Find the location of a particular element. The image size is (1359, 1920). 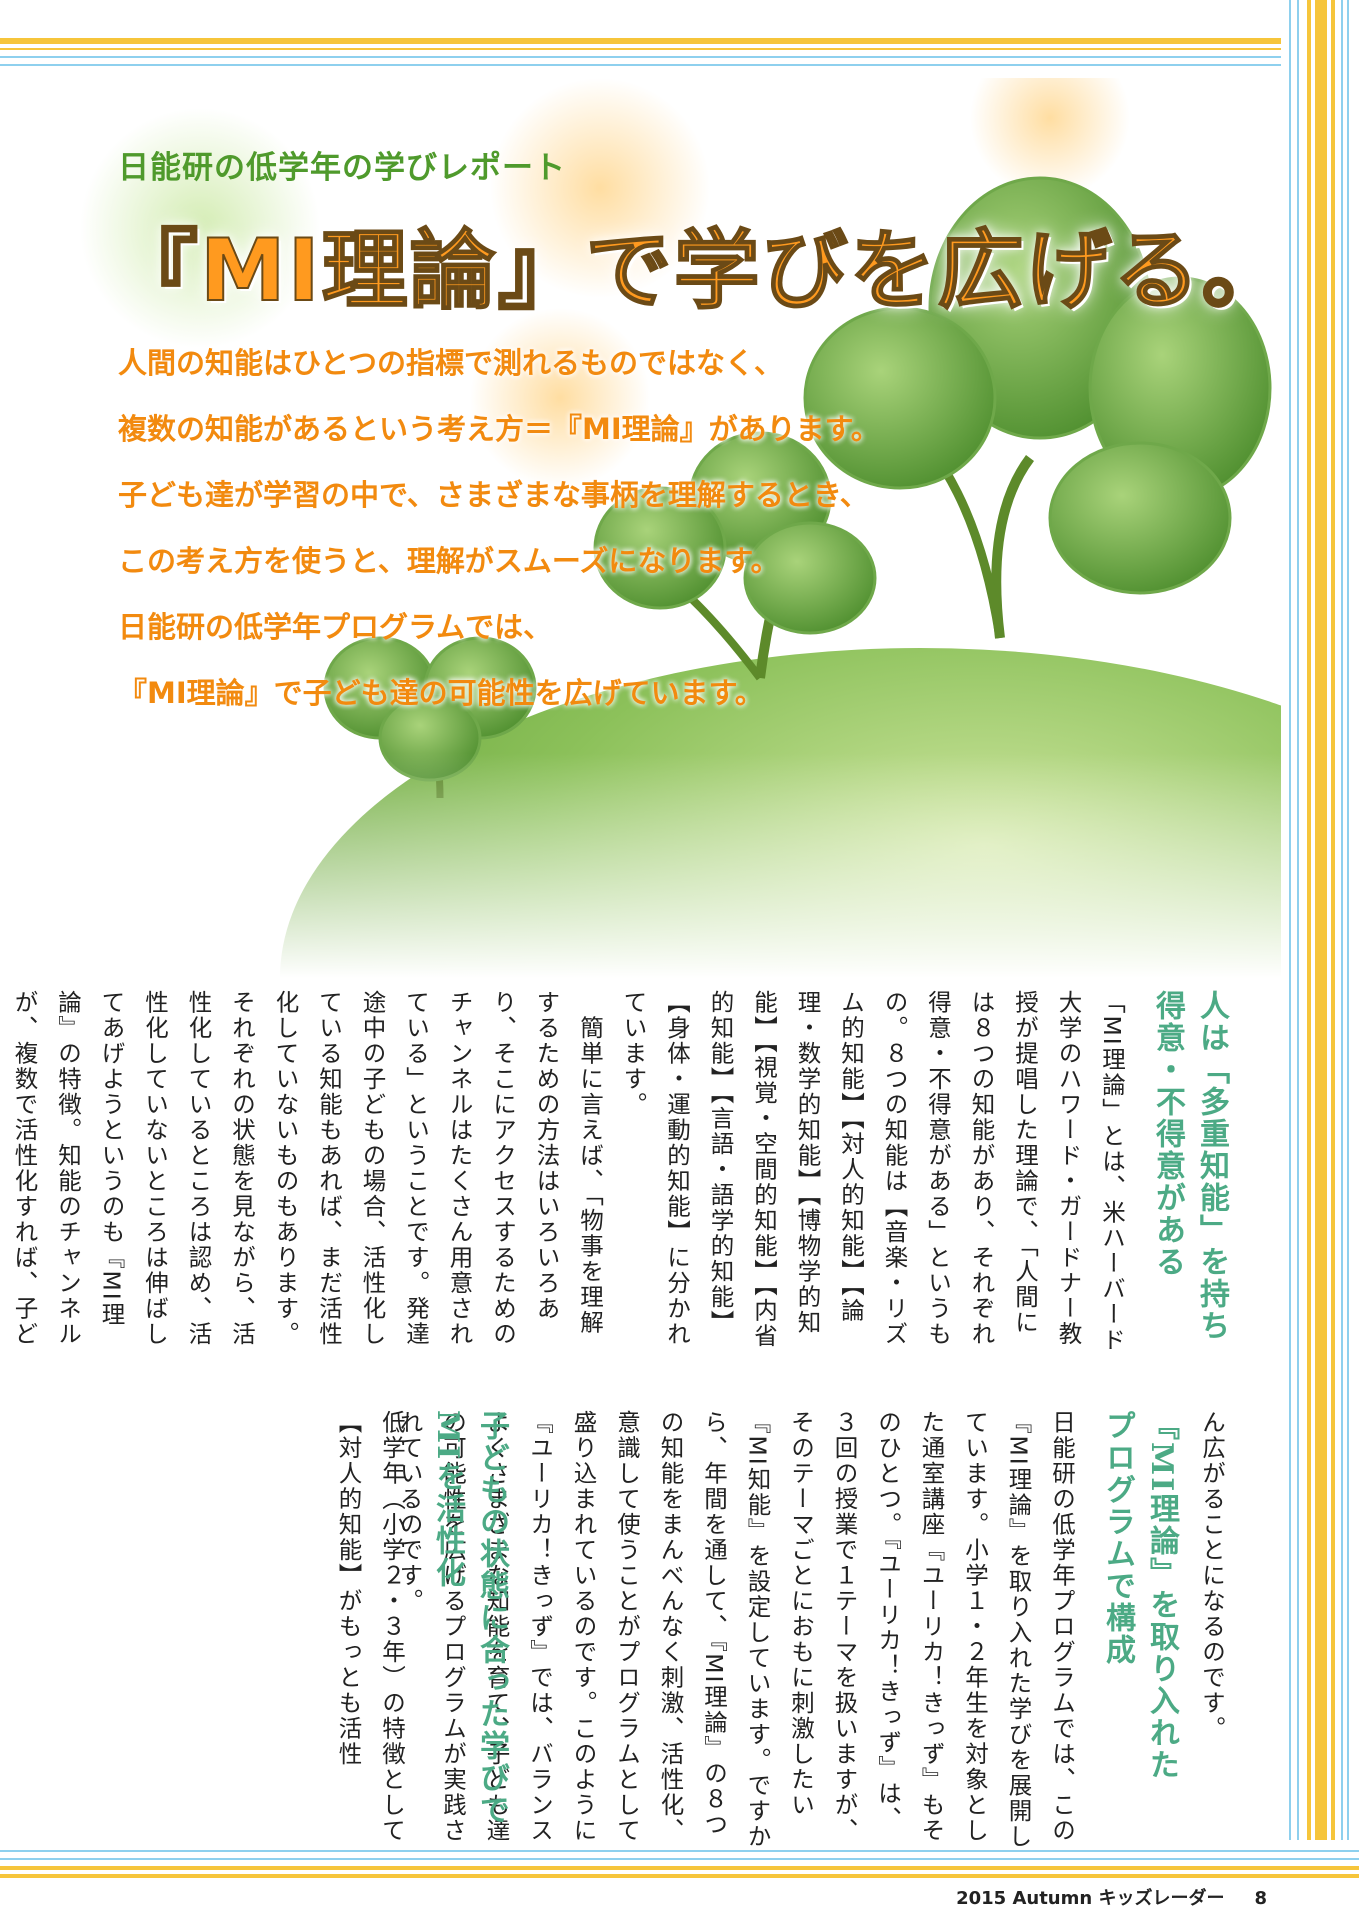

page-title: 『MI理論』で学びを広げる。 is located at coordinates (700, 271).